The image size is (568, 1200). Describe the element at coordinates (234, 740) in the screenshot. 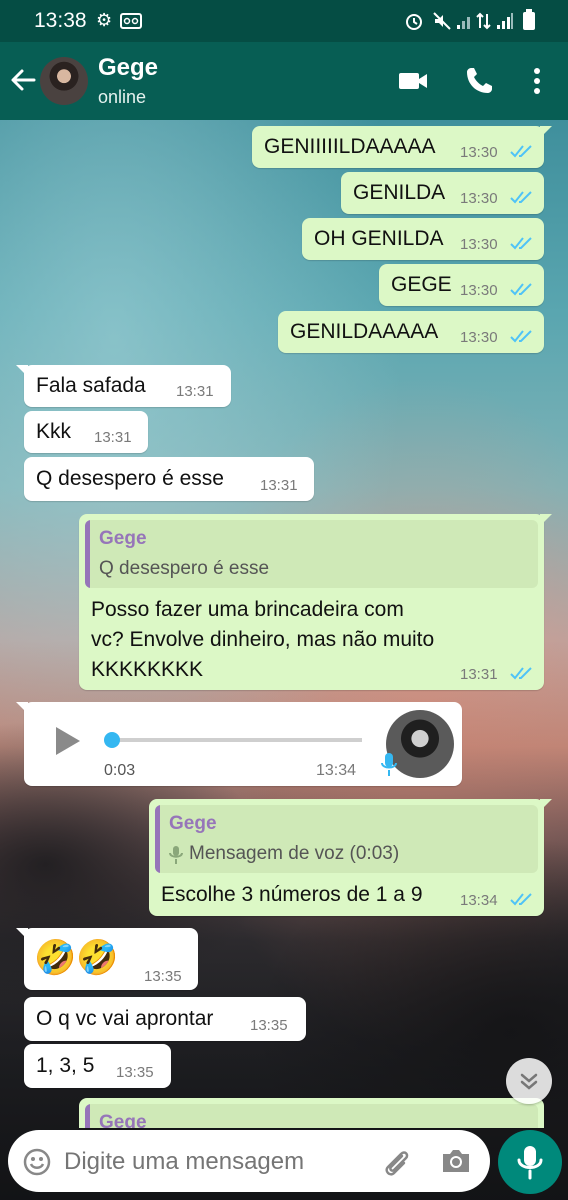

I see `voice-progress-slider` at that location.